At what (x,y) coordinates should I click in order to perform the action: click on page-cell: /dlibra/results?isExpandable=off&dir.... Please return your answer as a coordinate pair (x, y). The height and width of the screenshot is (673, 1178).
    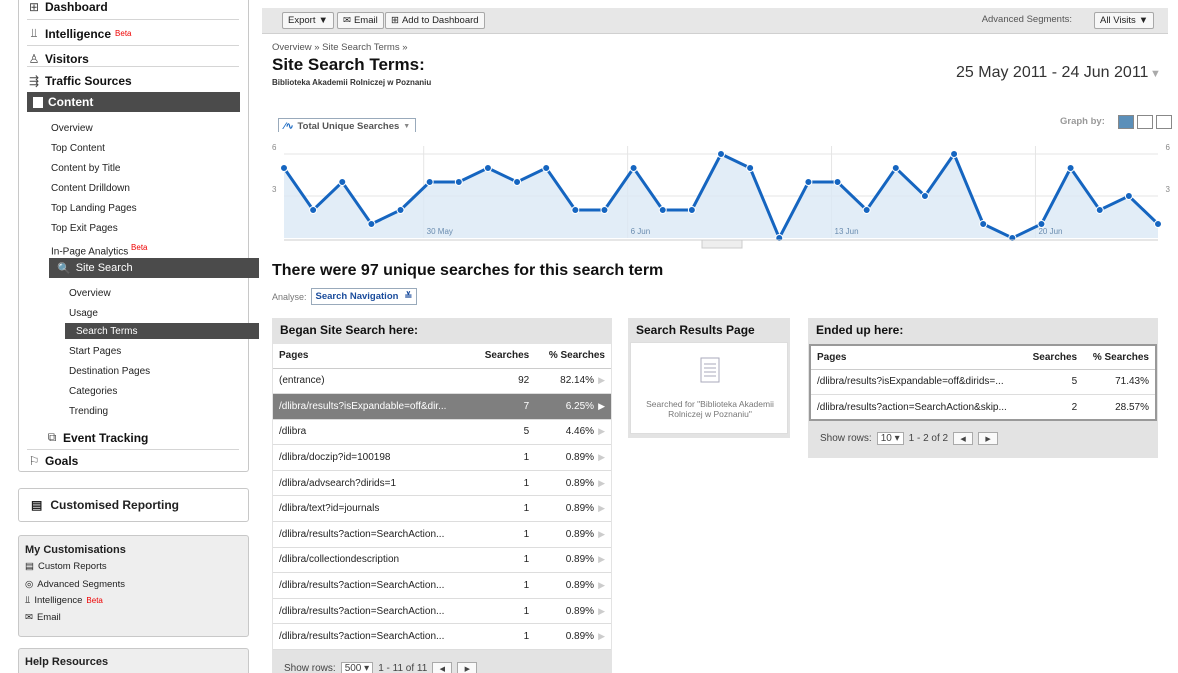
    Looking at the image, I should click on (373, 406).